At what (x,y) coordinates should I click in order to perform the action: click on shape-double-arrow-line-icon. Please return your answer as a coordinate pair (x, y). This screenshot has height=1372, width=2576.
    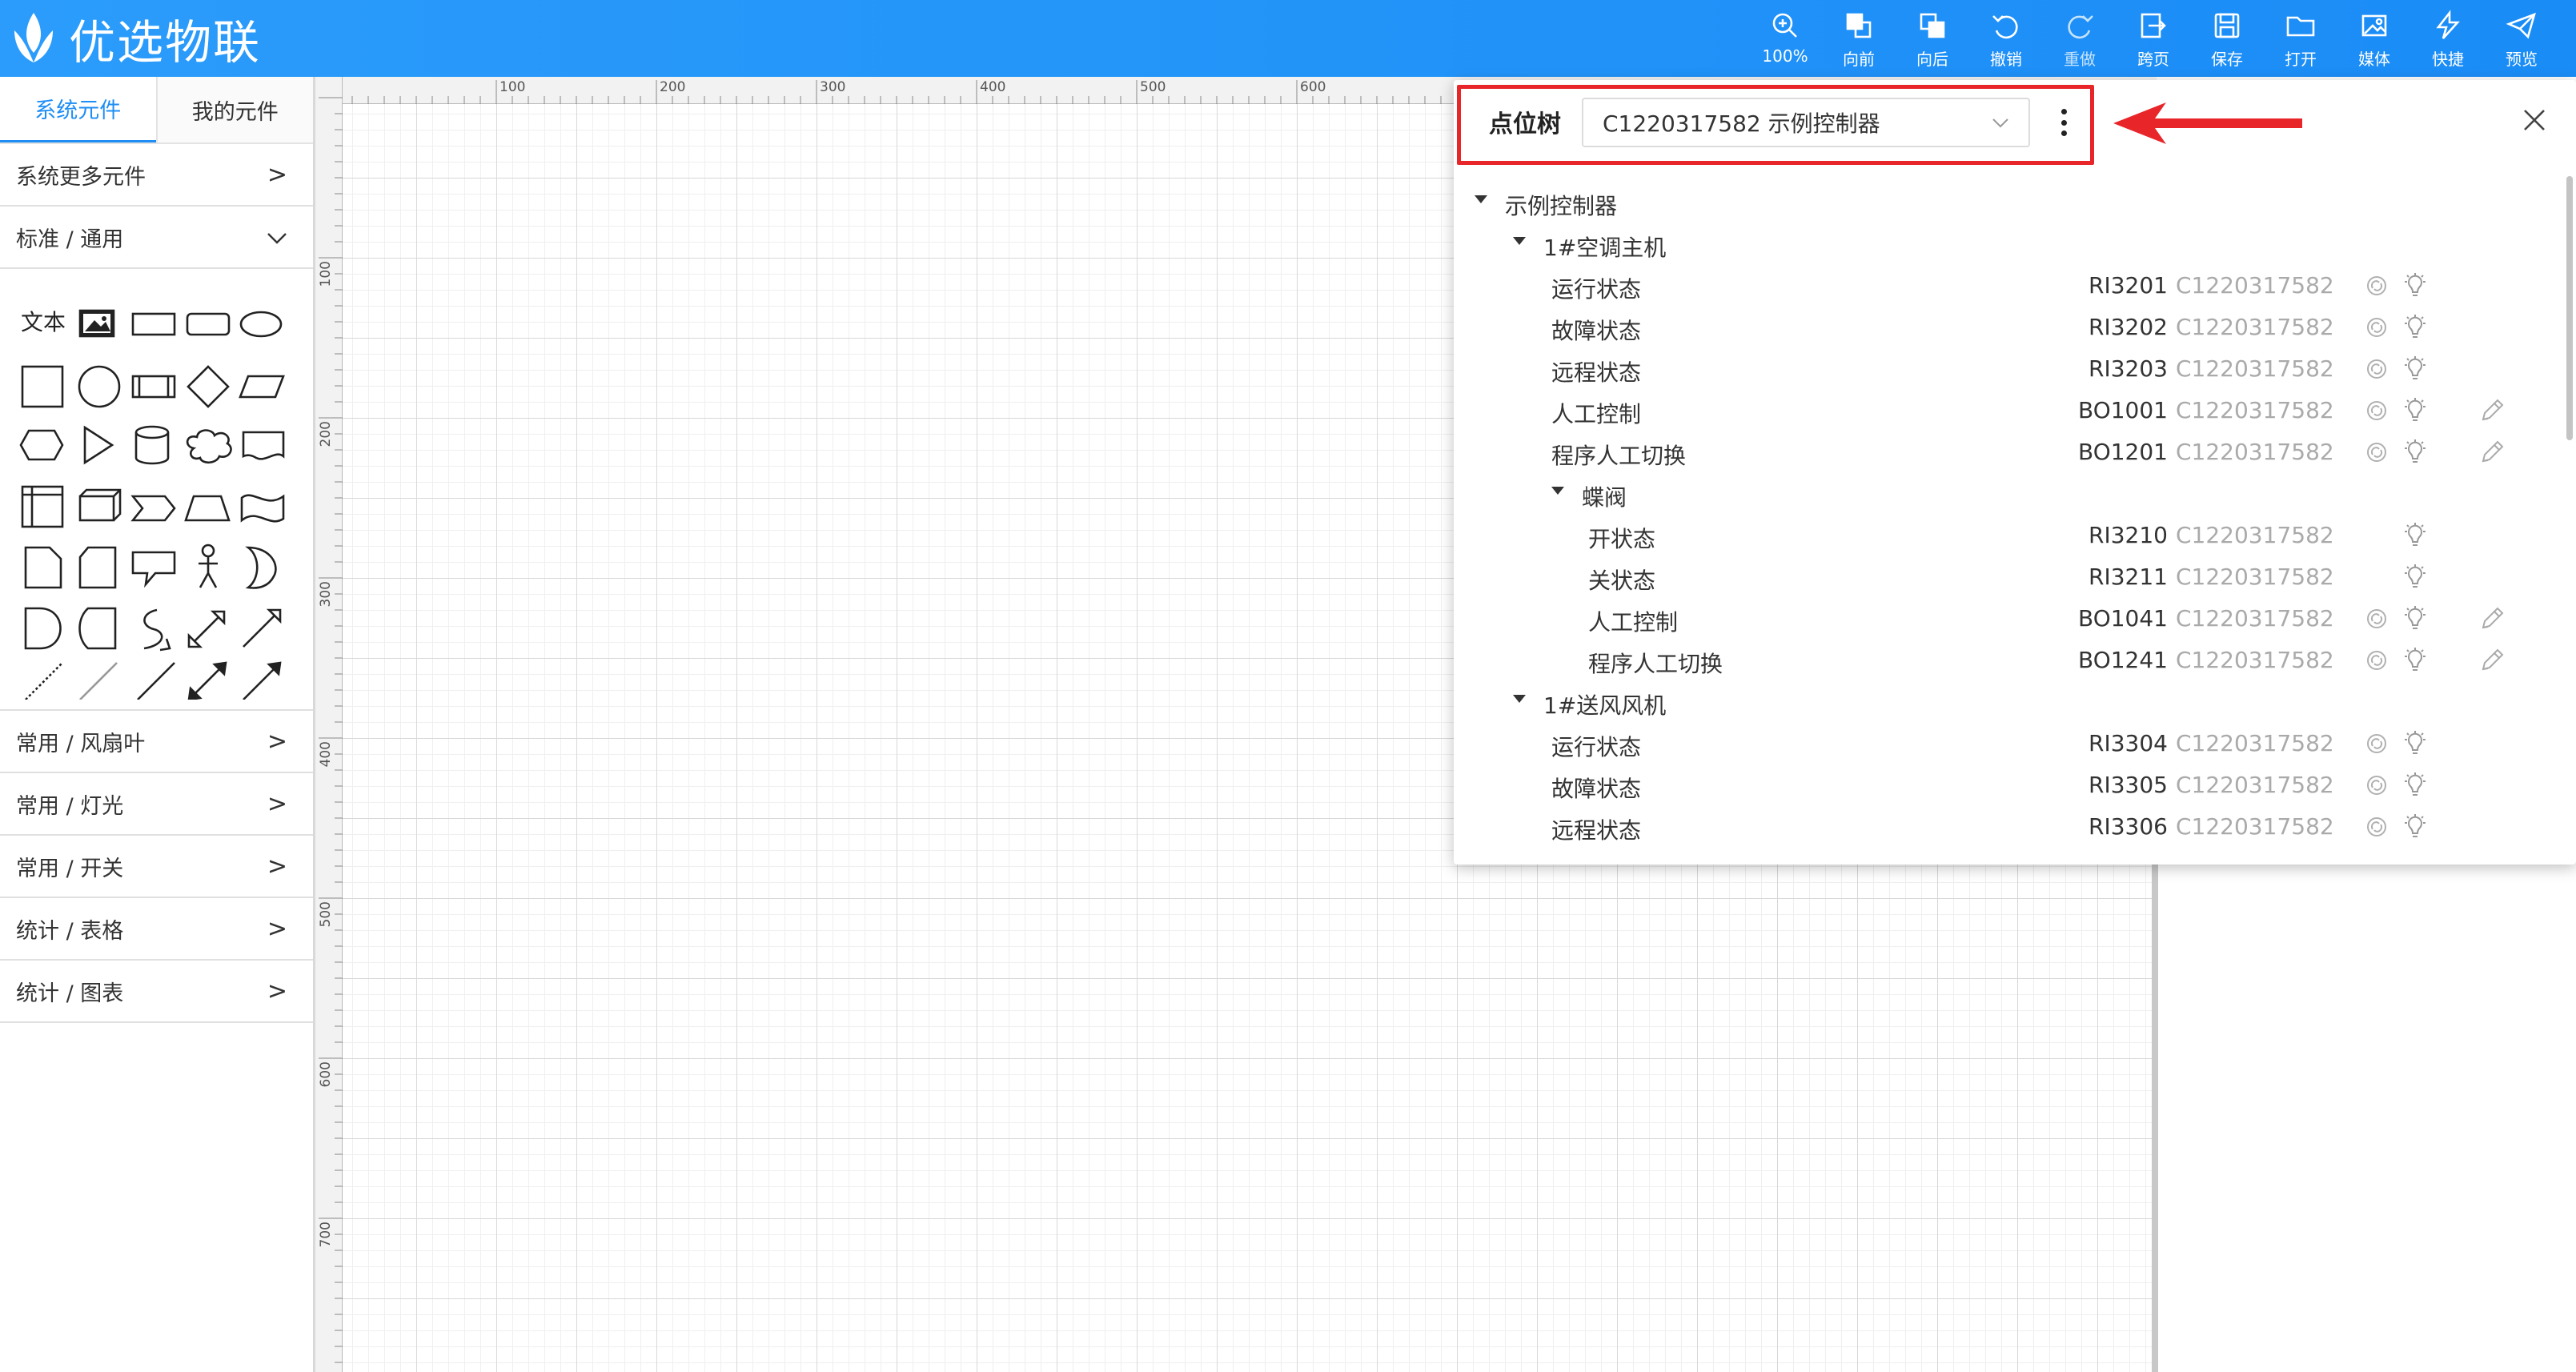
    Looking at the image, I should click on (207, 680).